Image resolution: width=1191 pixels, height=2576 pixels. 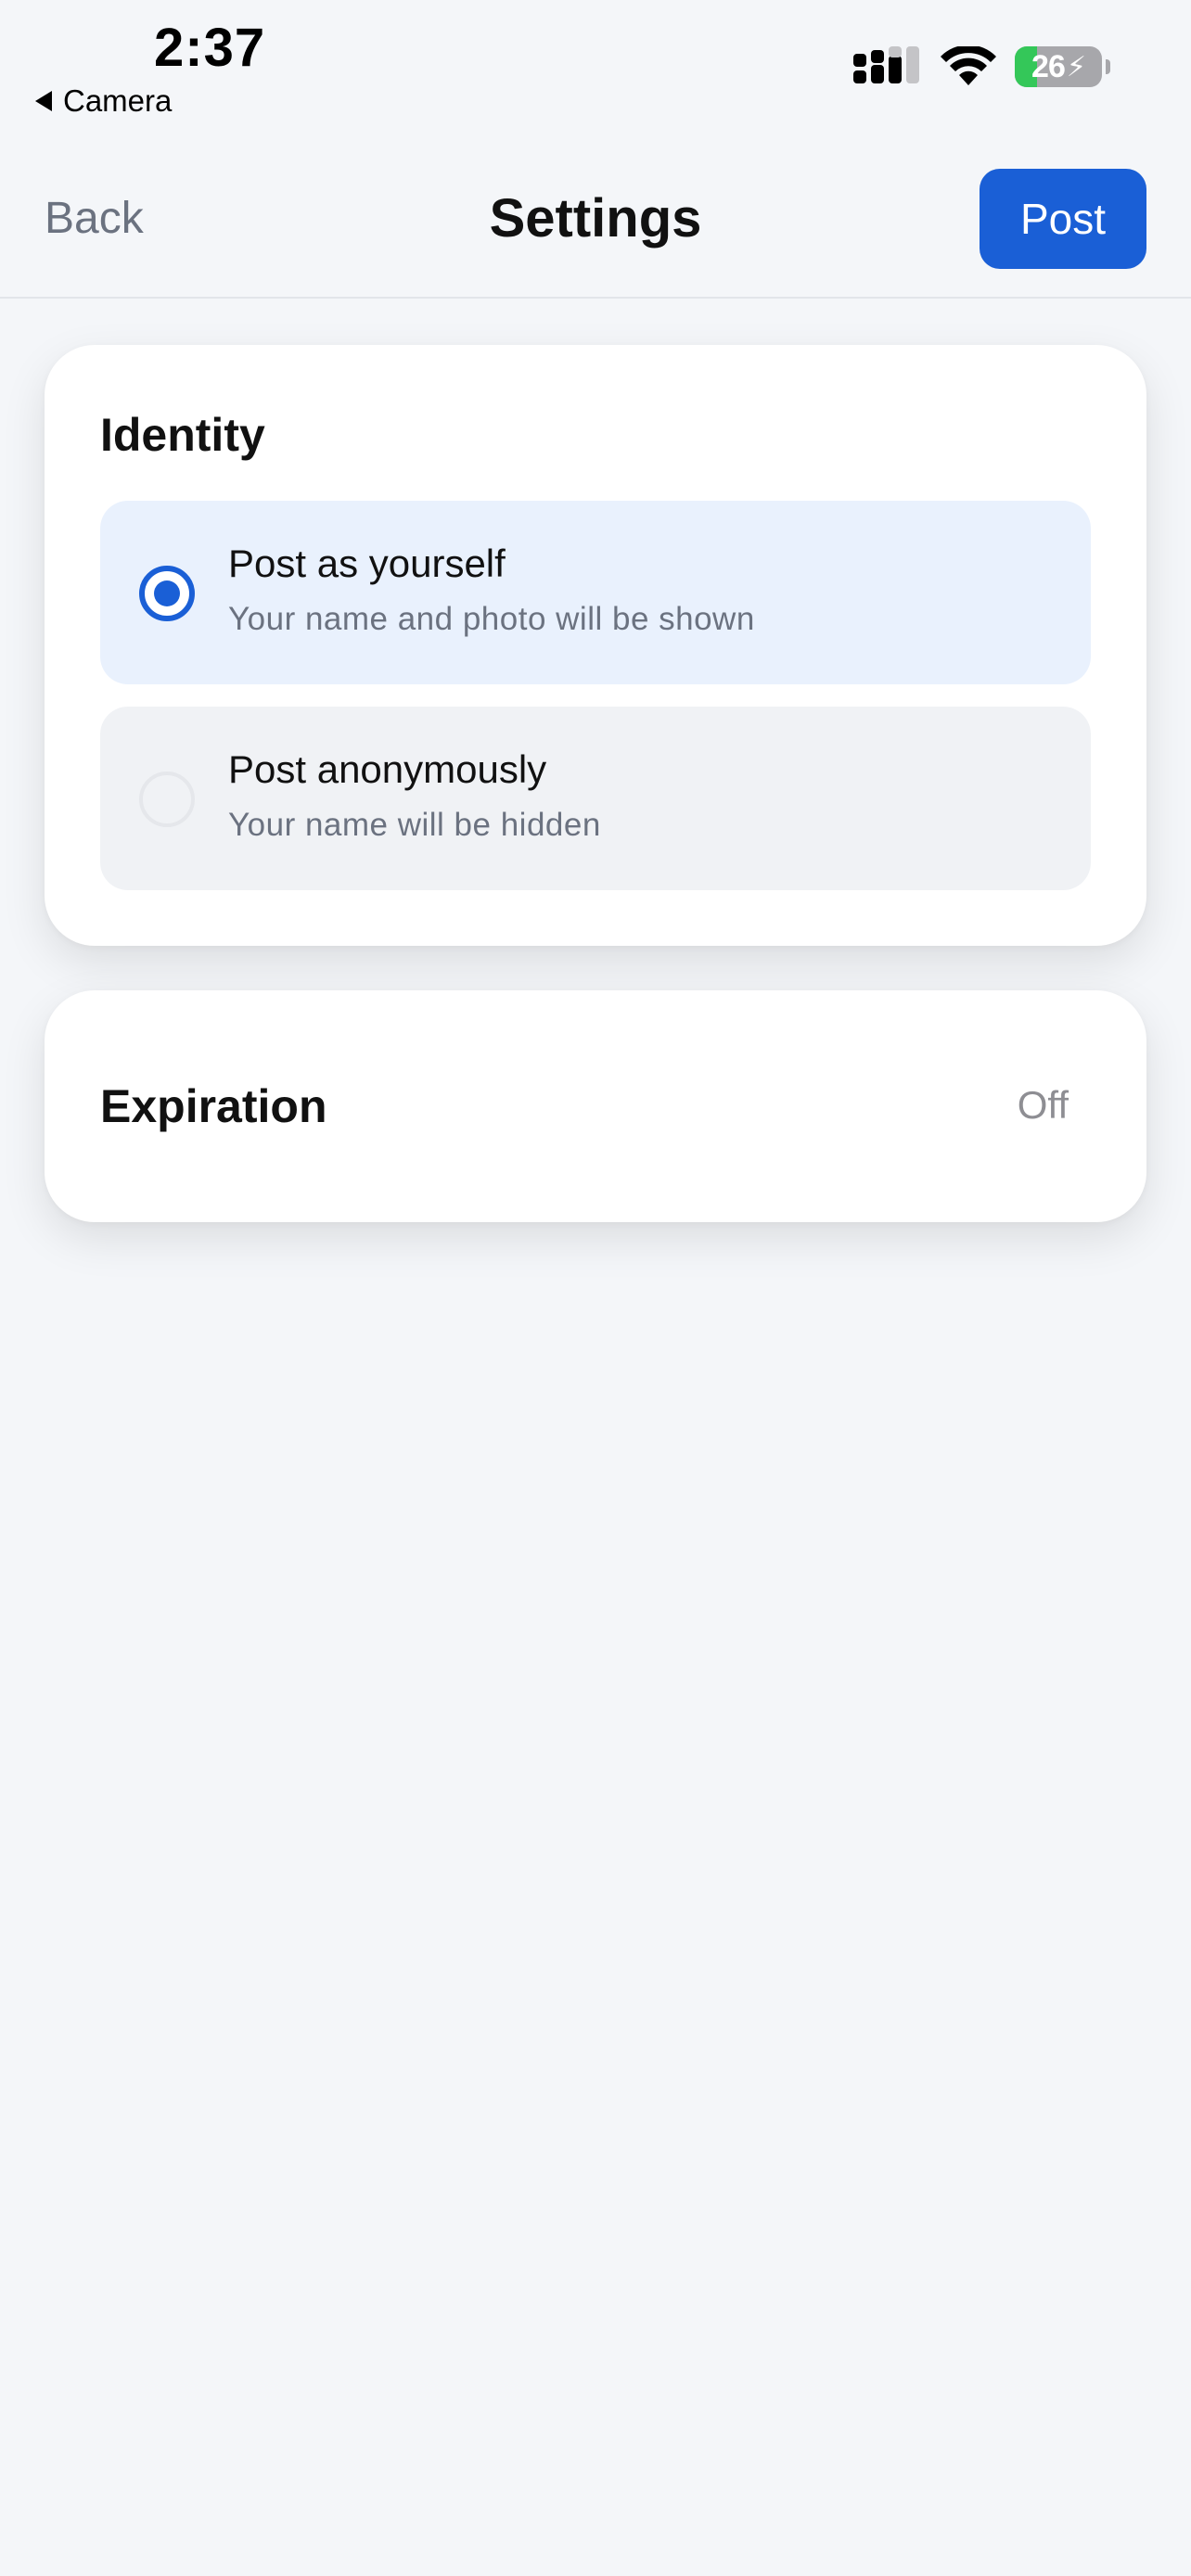 What do you see at coordinates (1108, 66) in the screenshot?
I see `battery-nub` at bounding box center [1108, 66].